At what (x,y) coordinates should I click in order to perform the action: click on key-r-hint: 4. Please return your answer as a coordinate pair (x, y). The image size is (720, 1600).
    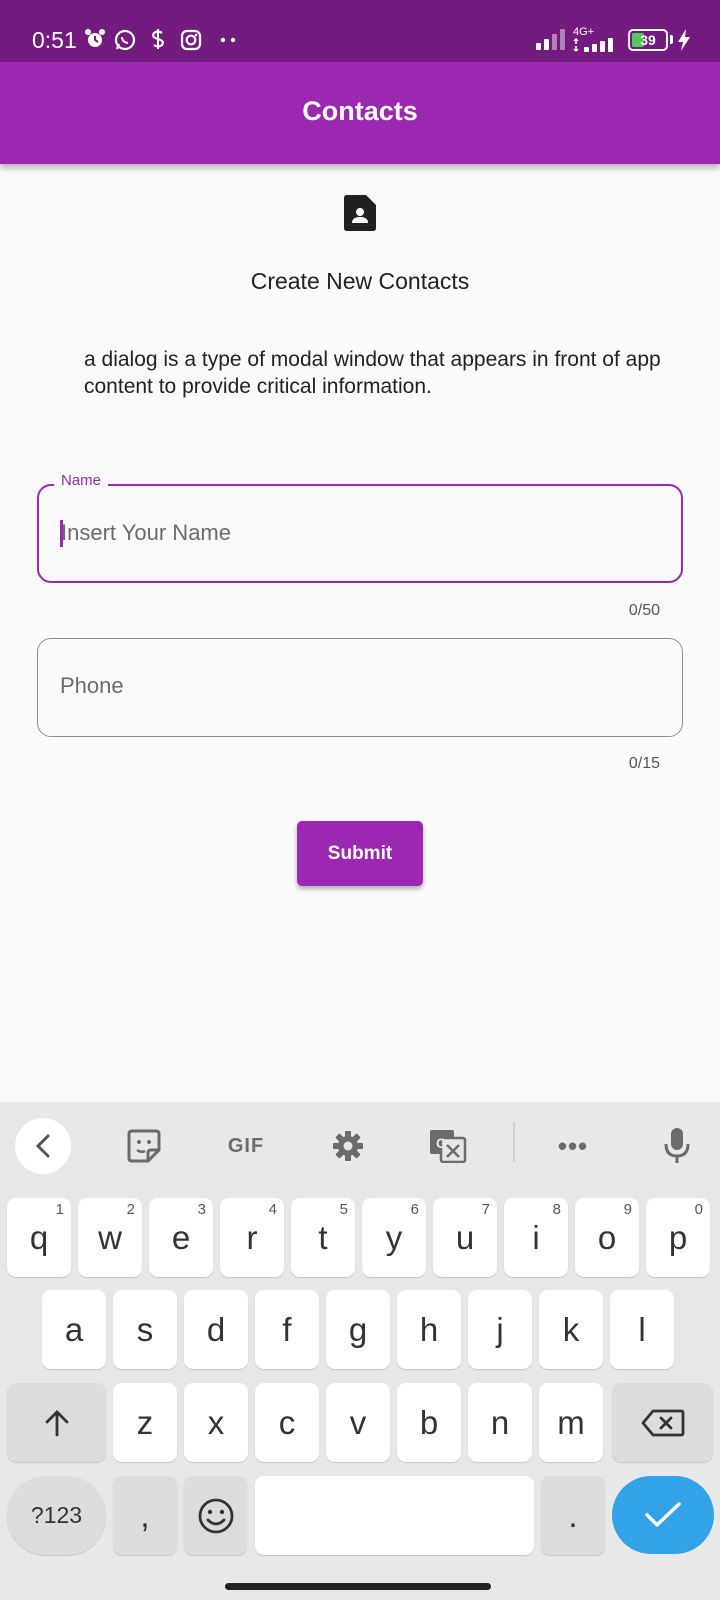
    Looking at the image, I should click on (272, 1209).